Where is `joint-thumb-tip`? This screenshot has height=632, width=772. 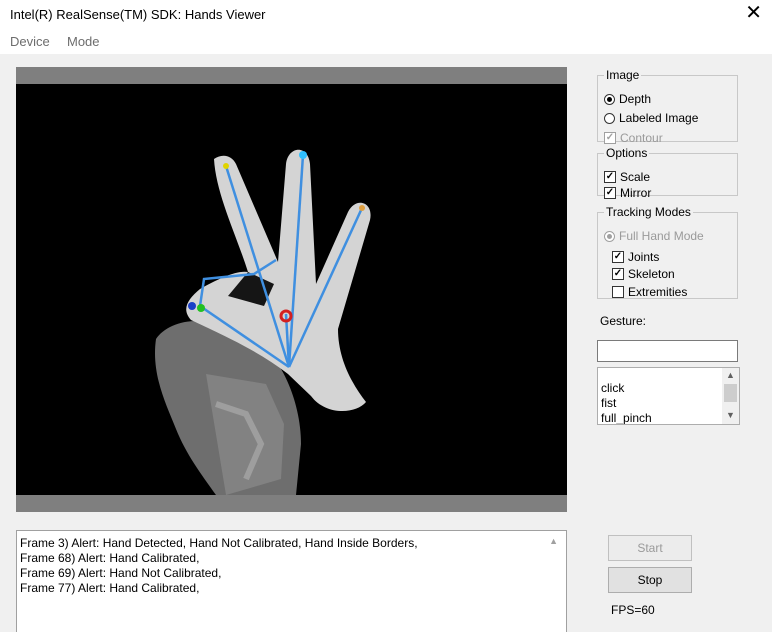
joint-thumb-tip is located at coordinates (226, 166).